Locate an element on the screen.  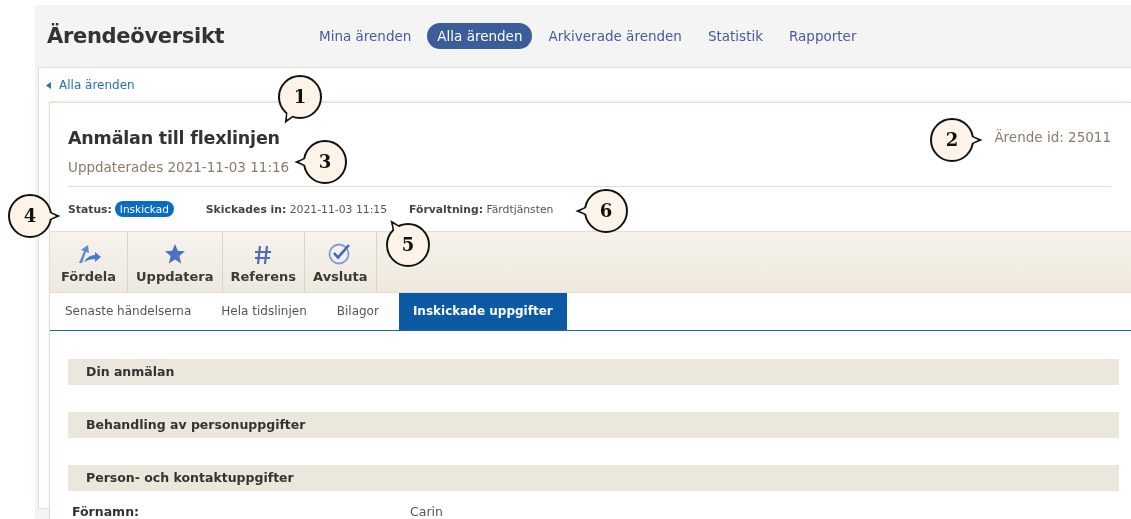
breadcrumb-link: Alla ärenden is located at coordinates (97, 85).